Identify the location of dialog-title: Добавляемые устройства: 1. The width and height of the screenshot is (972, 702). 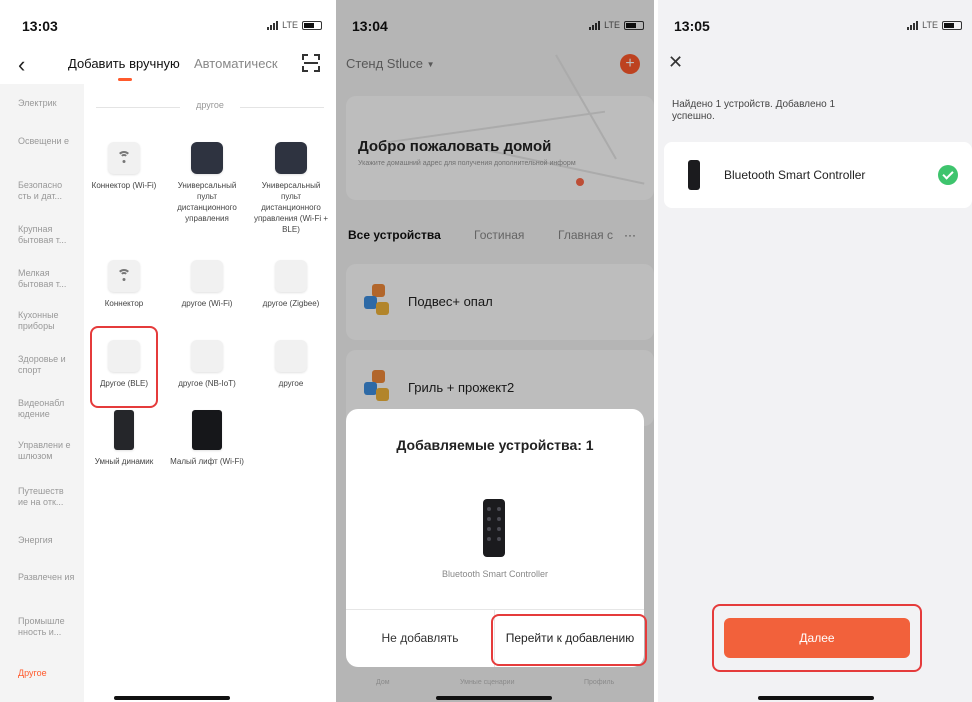
(495, 445).